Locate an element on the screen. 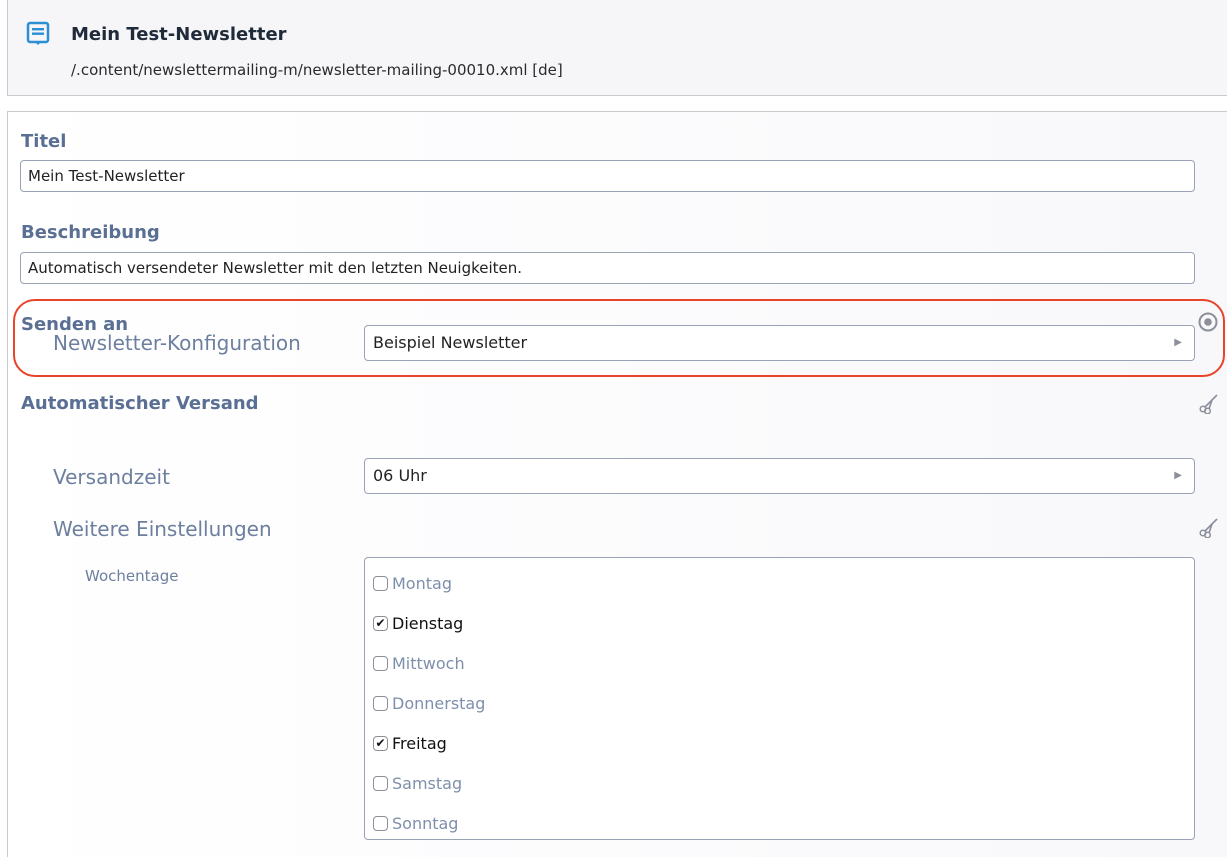 The height and width of the screenshot is (857, 1227). titel-label: Titel is located at coordinates (44, 141).